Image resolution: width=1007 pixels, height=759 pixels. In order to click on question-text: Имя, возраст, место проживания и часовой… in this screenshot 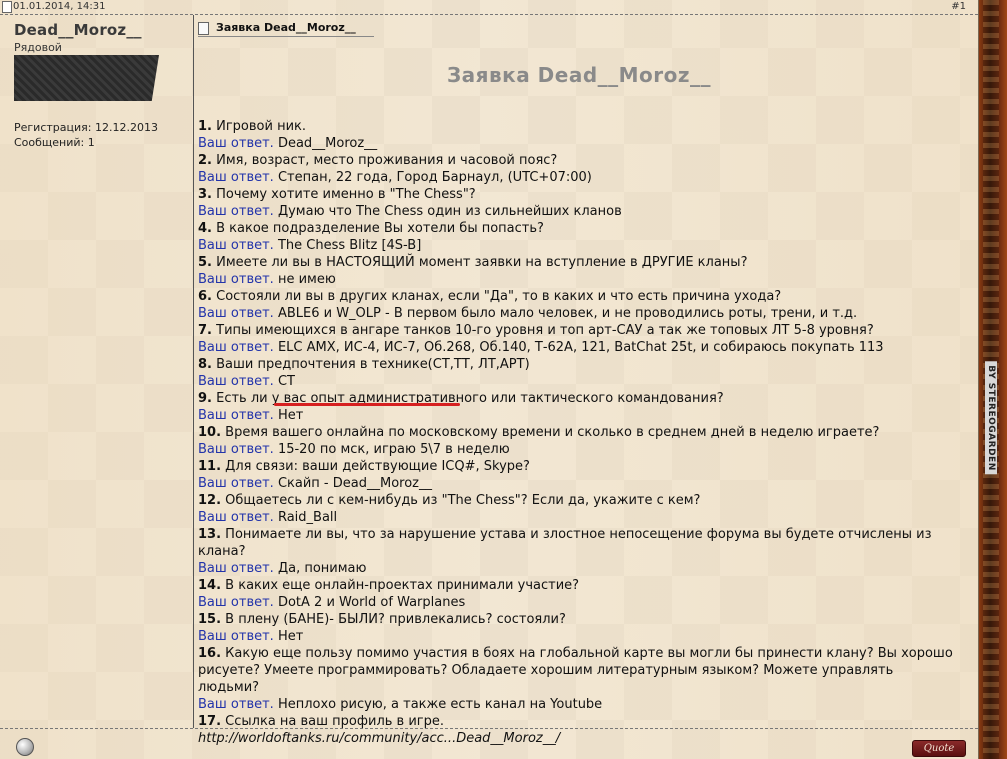, I will do `click(387, 160)`.